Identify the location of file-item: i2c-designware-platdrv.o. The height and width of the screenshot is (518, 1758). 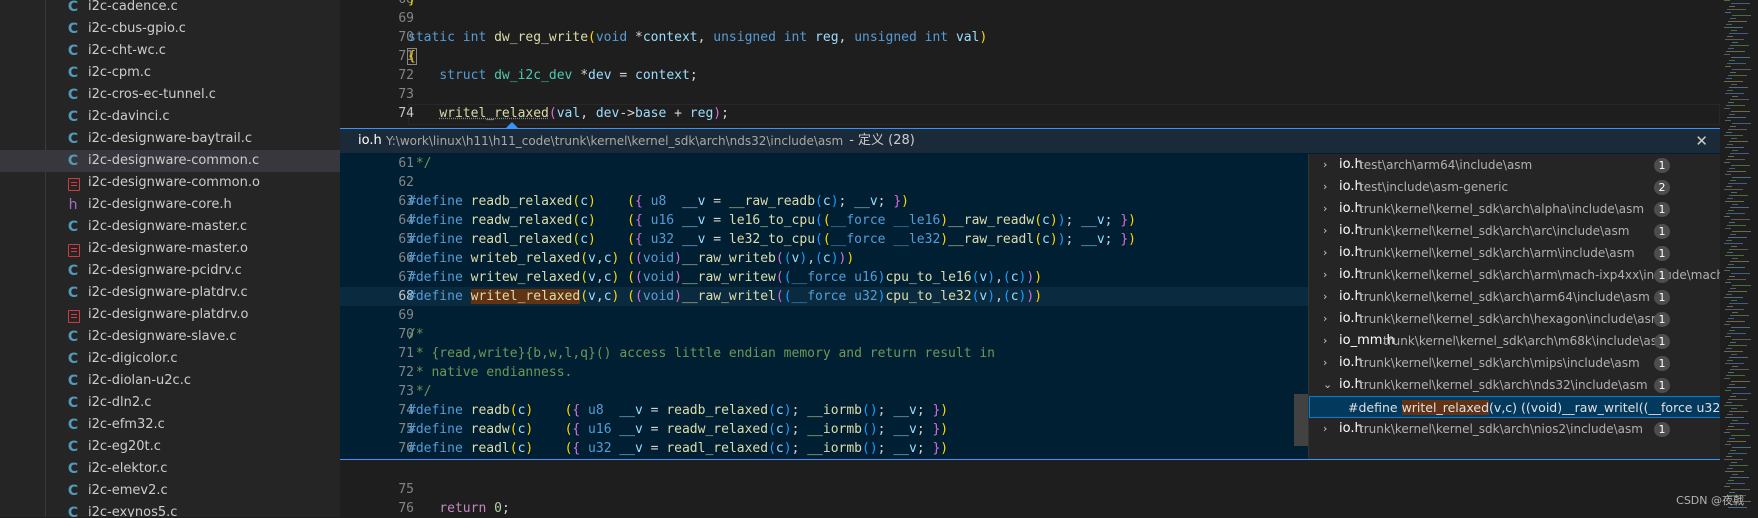
(170, 315).